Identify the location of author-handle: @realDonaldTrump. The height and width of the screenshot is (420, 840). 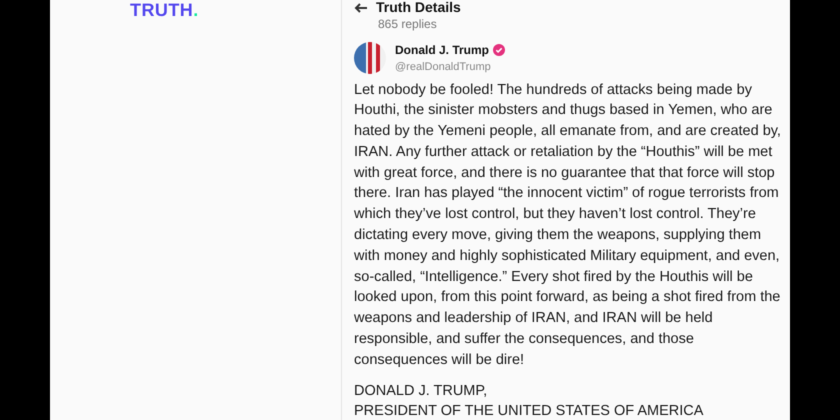
(443, 67).